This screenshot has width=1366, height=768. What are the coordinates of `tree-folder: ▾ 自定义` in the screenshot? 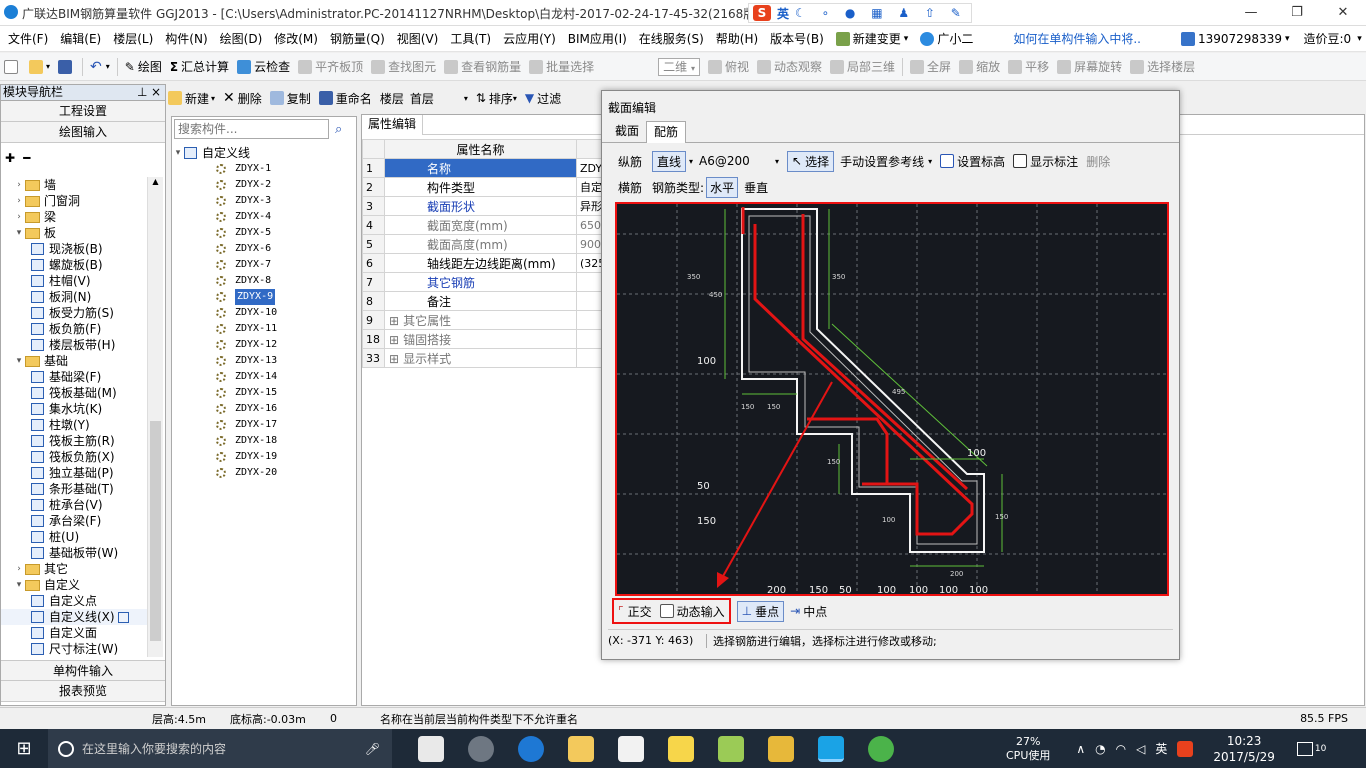 It's located at (74, 585).